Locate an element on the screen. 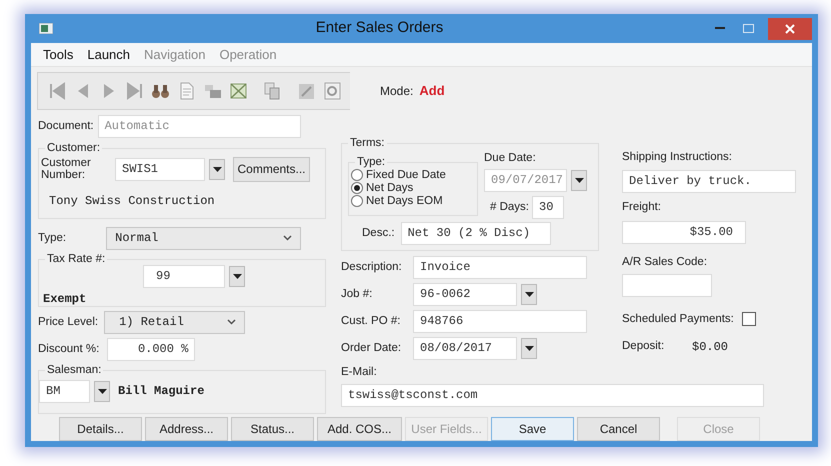 The height and width of the screenshot is (466, 831). close-button is located at coordinates (790, 29).